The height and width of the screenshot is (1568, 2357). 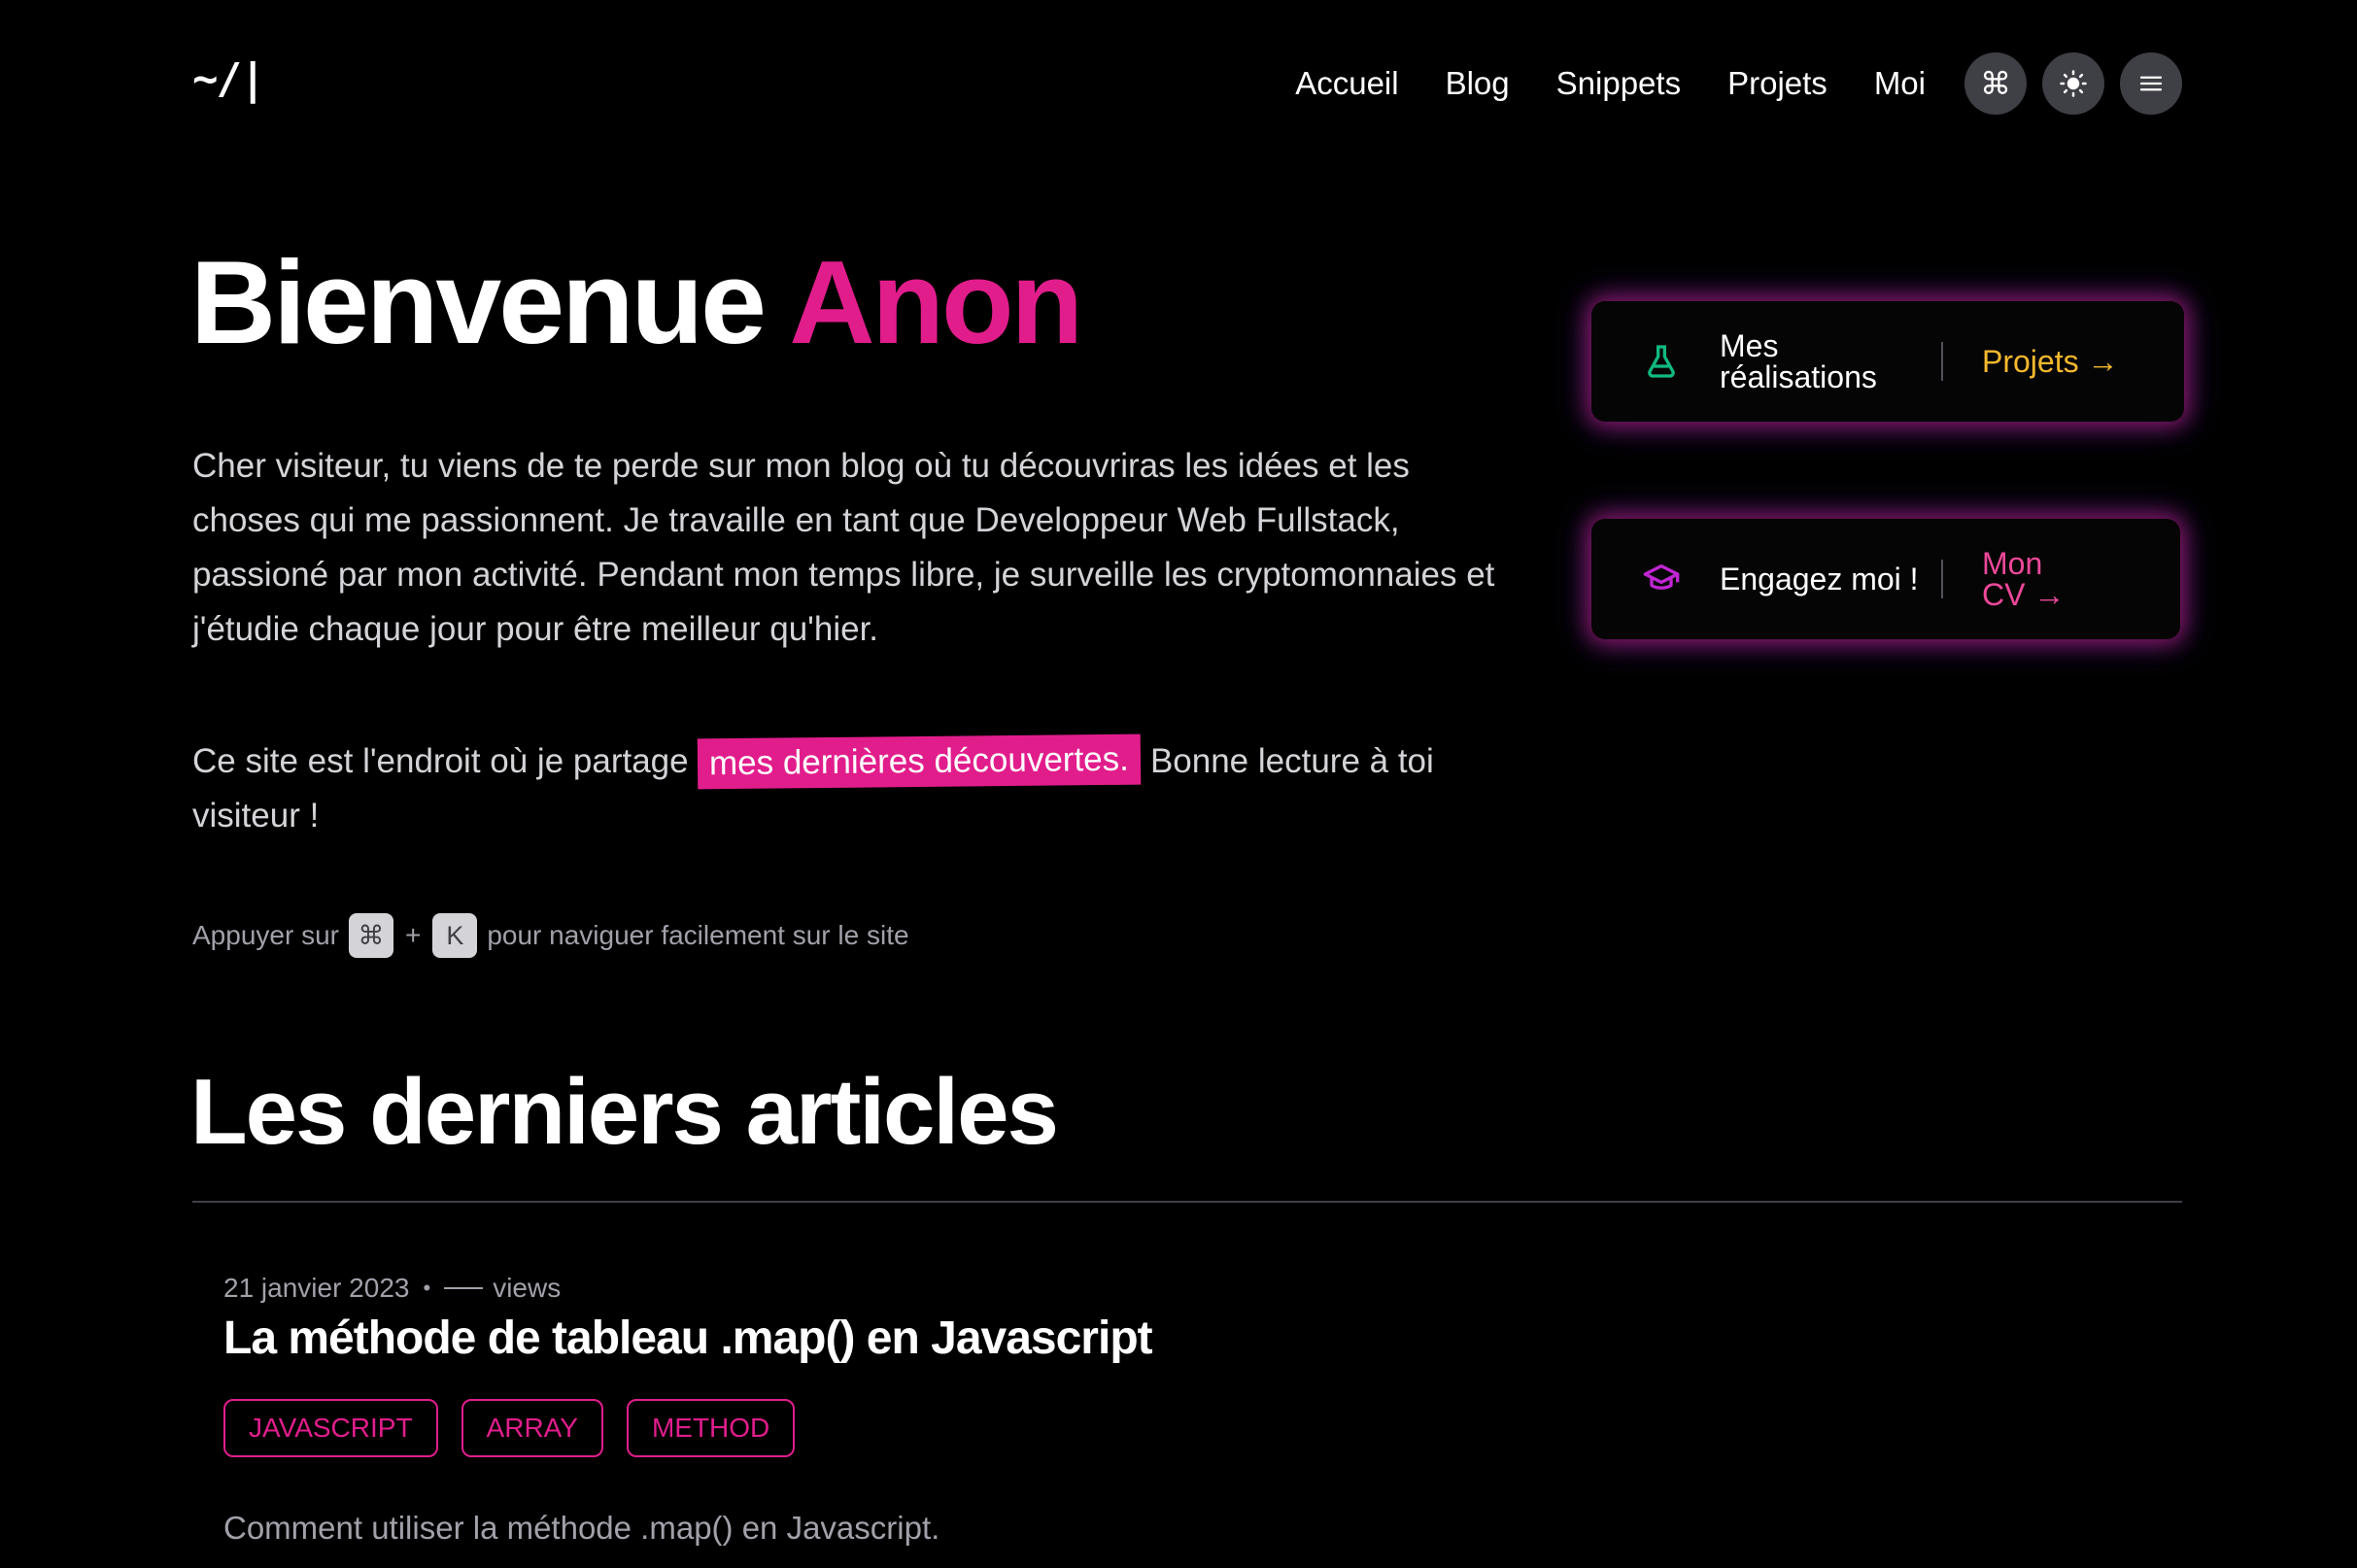 What do you see at coordinates (1187, 1202) in the screenshot?
I see `section-divider` at bounding box center [1187, 1202].